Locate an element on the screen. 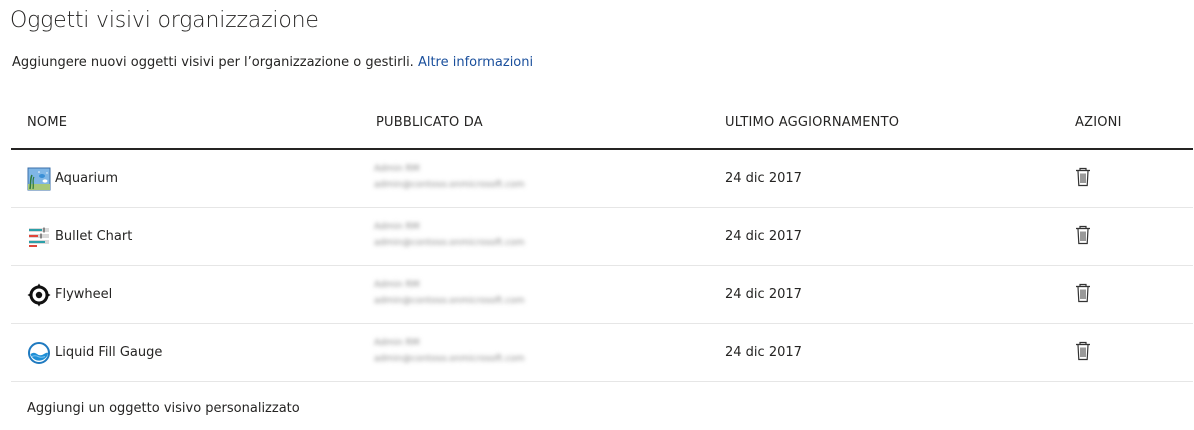 Image resolution: width=1194 pixels, height=430 pixels. liquid-fill-gauge-icon is located at coordinates (39, 352).